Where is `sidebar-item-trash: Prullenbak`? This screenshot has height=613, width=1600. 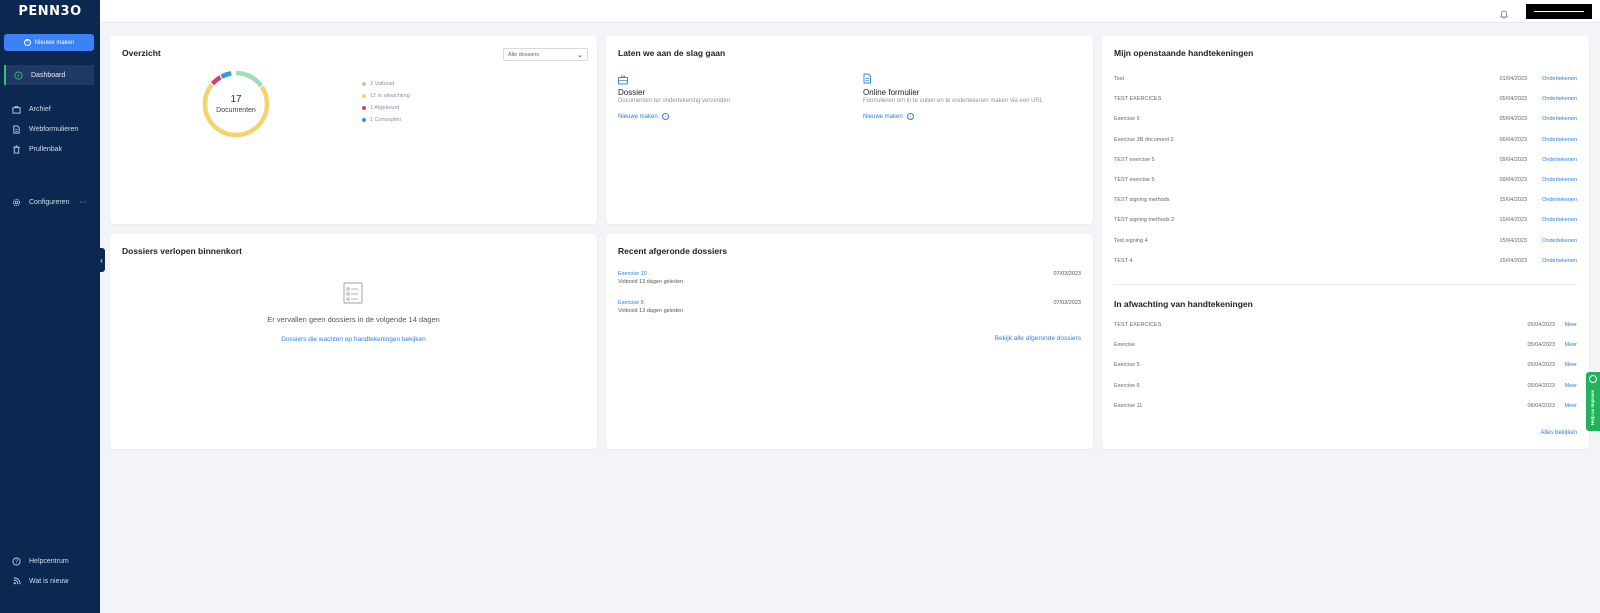
sidebar-item-trash: Prullenbak is located at coordinates (49, 149).